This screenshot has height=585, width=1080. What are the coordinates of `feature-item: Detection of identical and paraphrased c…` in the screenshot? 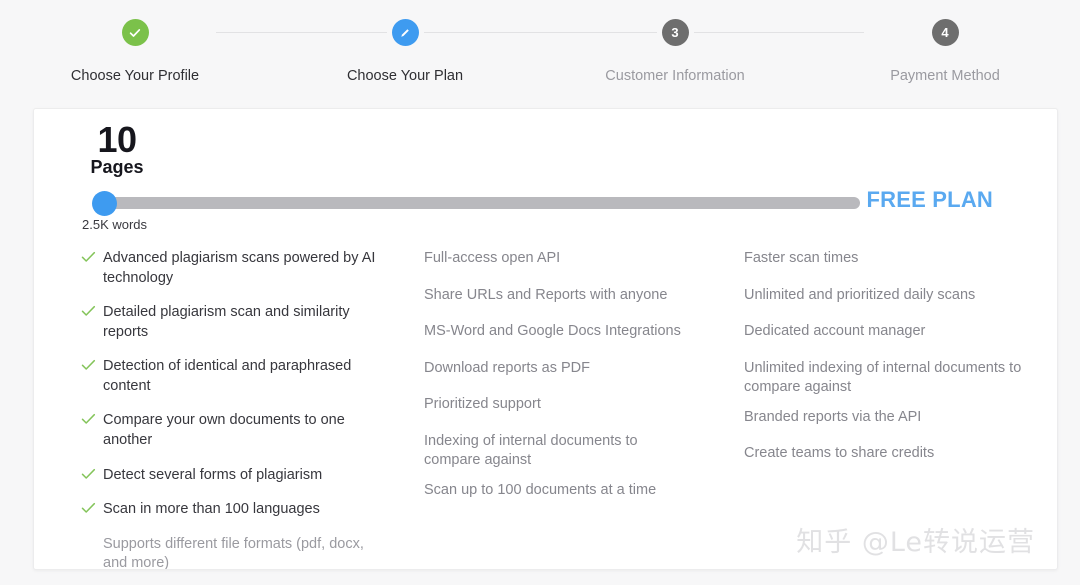 It's located at (230, 376).